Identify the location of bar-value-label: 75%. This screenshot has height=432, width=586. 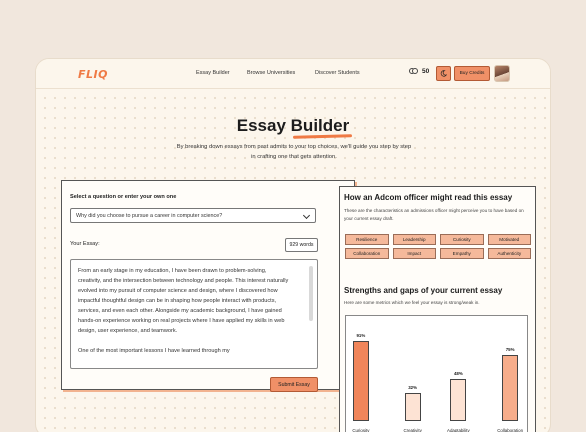
(510, 349).